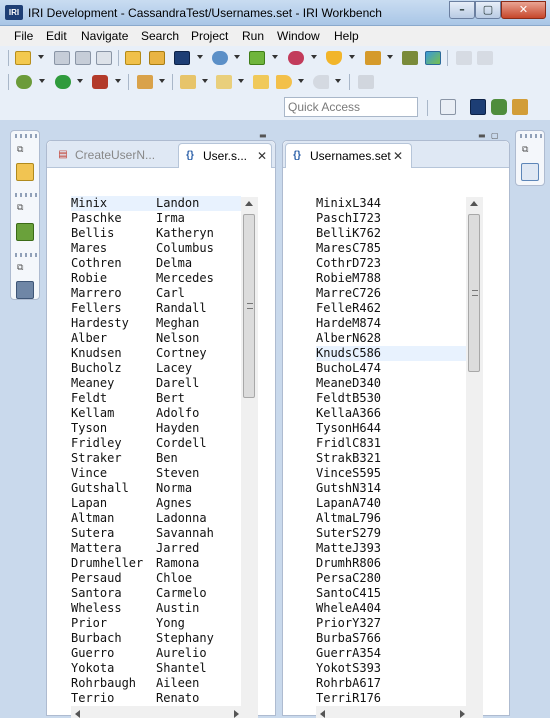 This screenshot has height=718, width=550. What do you see at coordinates (391, 383) in the screenshot?
I see `username-line: MeaneD340` at bounding box center [391, 383].